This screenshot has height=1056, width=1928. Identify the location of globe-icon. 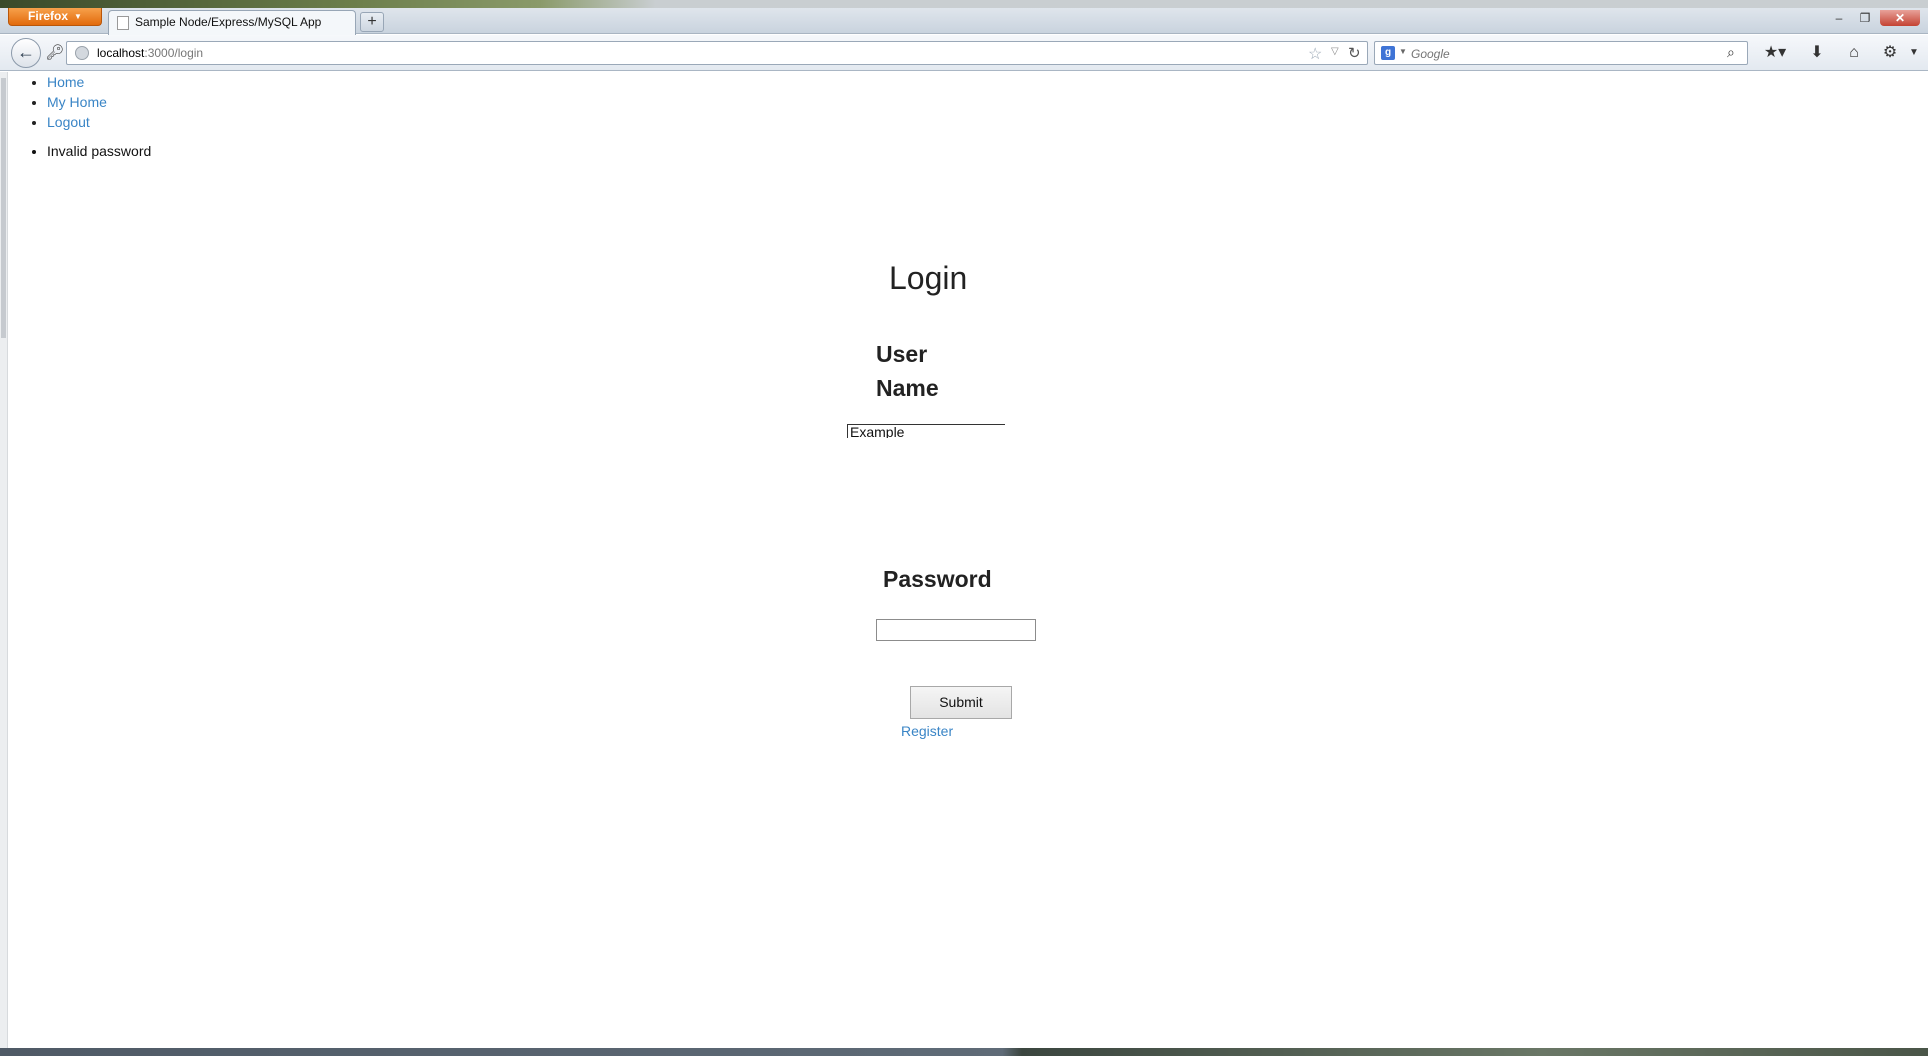
(82, 53).